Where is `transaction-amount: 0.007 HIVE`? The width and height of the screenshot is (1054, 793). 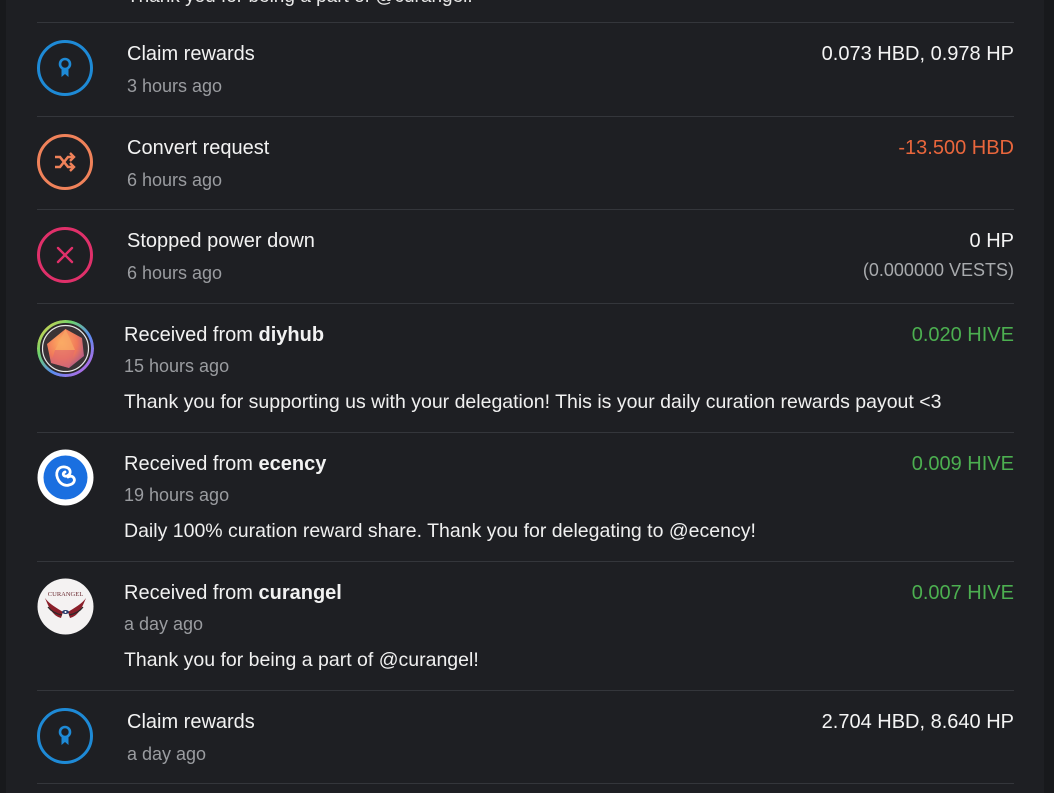 transaction-amount: 0.007 HIVE is located at coordinates (962, 592).